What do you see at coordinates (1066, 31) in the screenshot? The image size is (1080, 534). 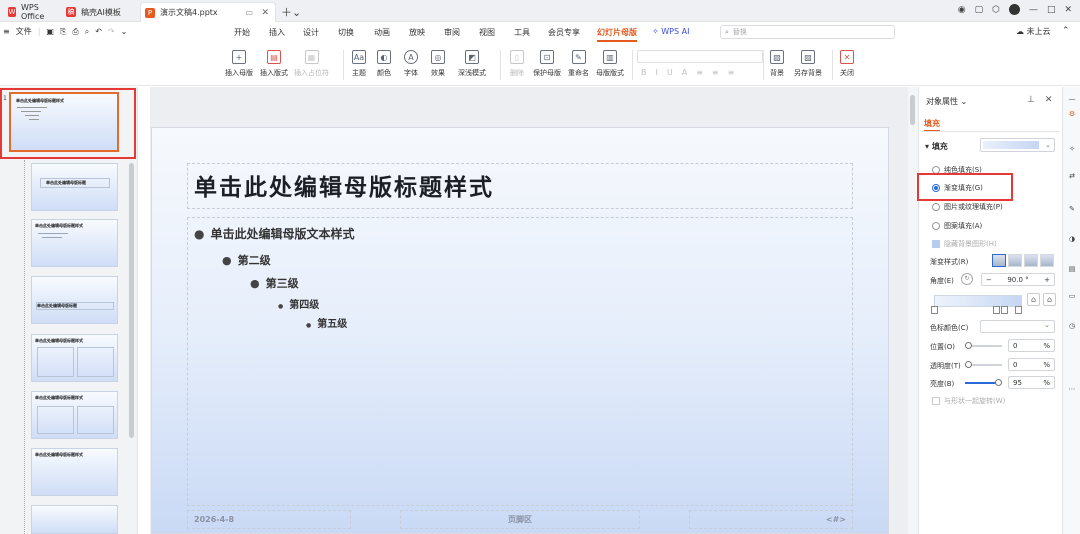 I see `expand-icon: ⌃` at bounding box center [1066, 31].